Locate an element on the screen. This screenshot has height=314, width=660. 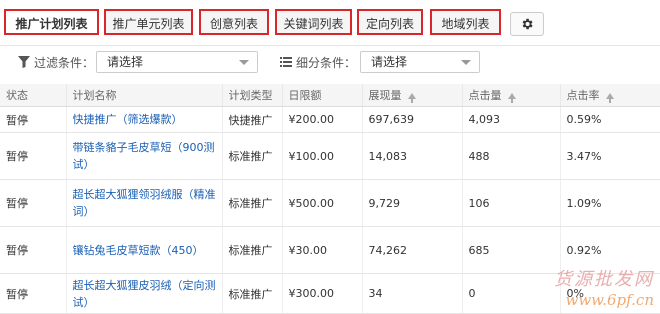
tab-campaign-list: 推广计划列表 is located at coordinates (51, 22).